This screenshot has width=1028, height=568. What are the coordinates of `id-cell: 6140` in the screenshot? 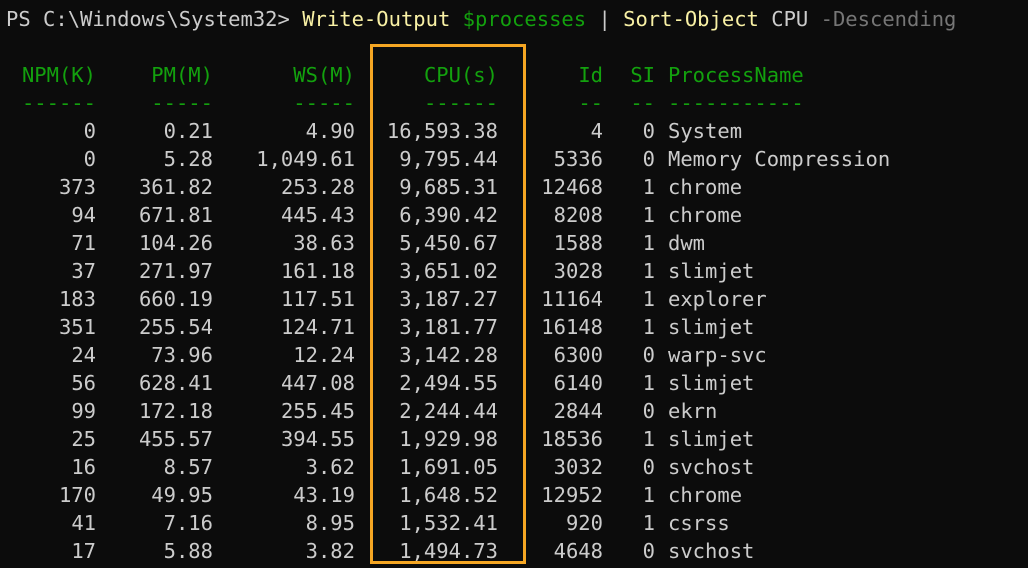 It's located at (578, 383).